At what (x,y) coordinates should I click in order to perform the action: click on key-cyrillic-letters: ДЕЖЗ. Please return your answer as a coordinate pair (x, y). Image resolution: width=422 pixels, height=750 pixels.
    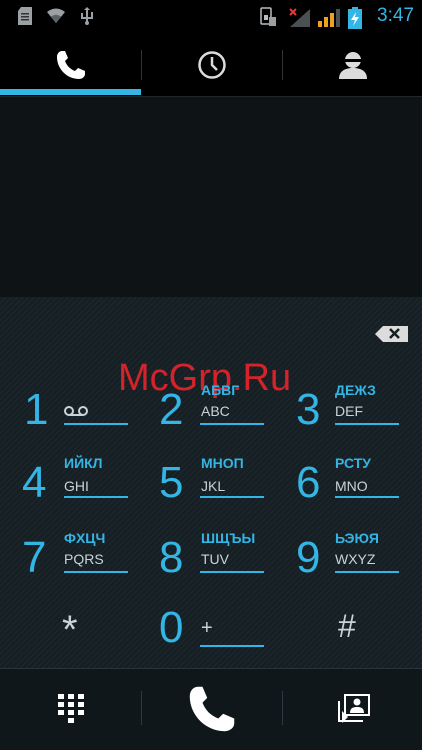
    Looking at the image, I should click on (355, 390).